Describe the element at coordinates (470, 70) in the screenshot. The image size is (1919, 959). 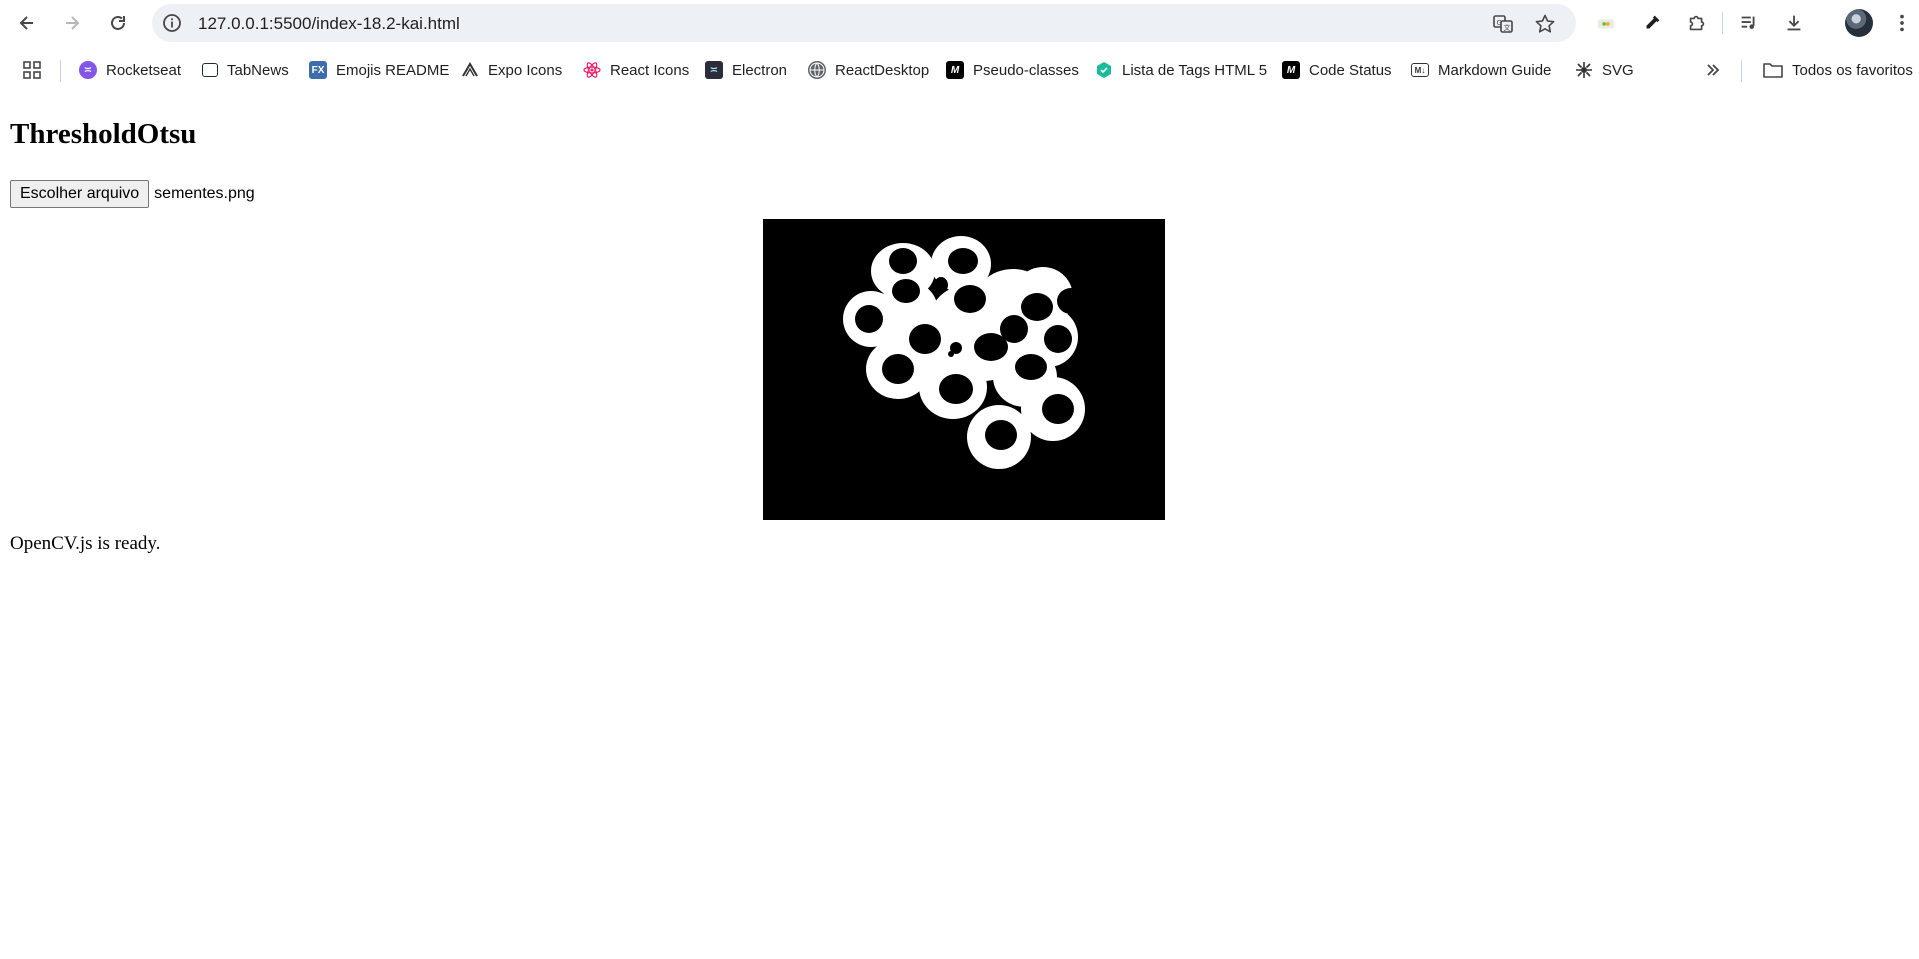
I see `expo-icon` at that location.